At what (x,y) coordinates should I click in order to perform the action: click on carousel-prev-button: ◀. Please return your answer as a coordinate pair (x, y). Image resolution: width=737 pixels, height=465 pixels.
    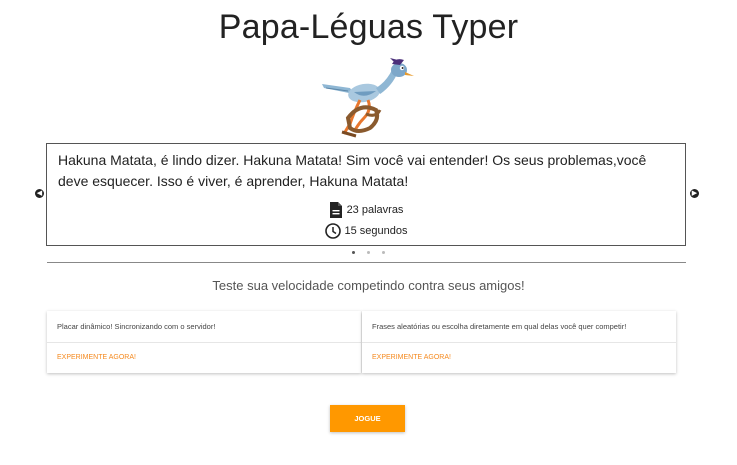
    Looking at the image, I should click on (39, 193).